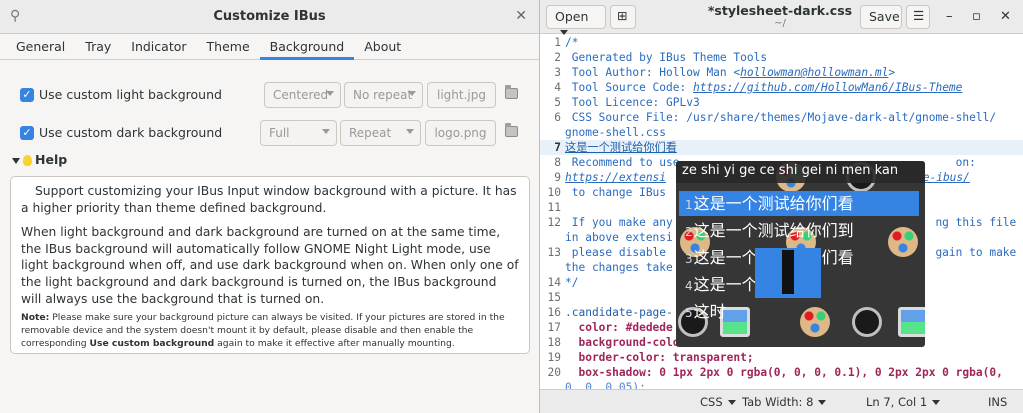  What do you see at coordinates (780, 10) in the screenshot?
I see `document-title: *stylesheet-dark.css` at bounding box center [780, 10].